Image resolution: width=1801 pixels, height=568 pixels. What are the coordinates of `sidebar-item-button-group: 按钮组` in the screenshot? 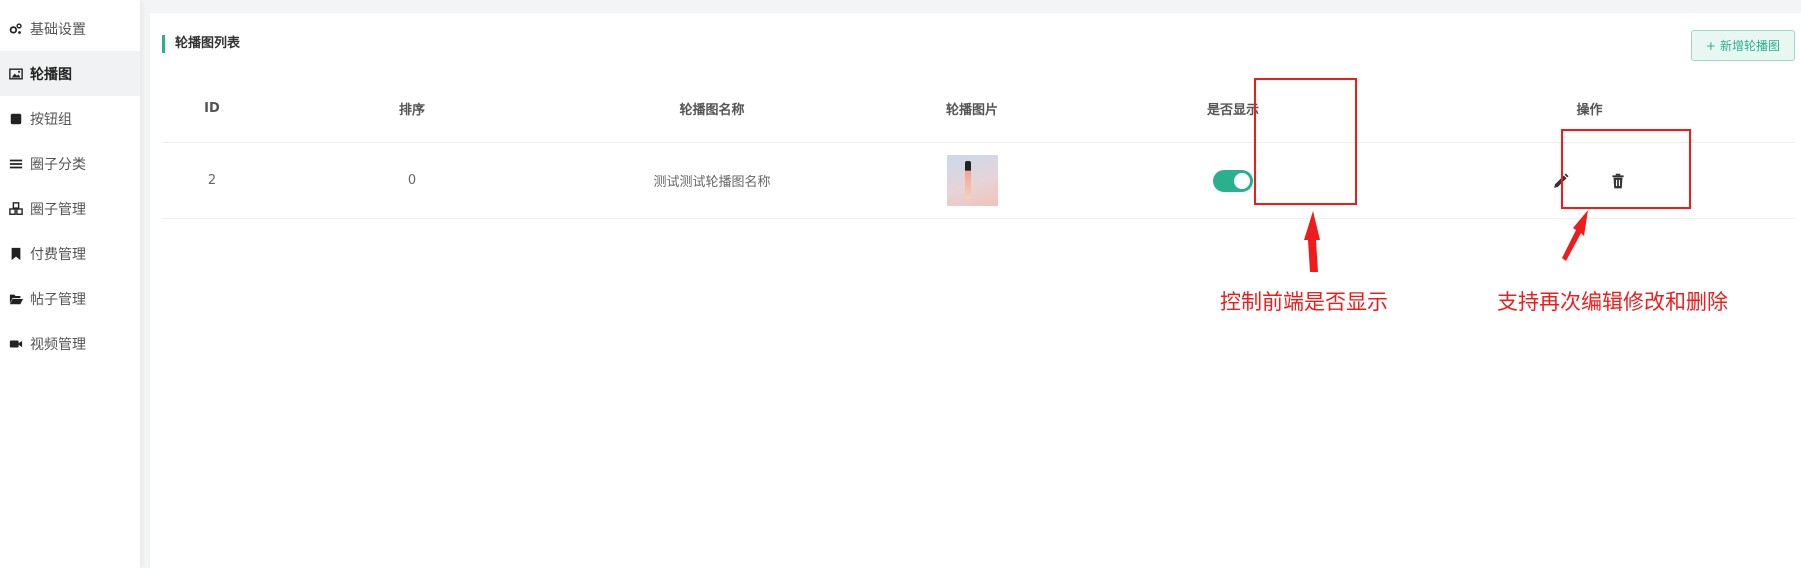 It's located at (70, 118).